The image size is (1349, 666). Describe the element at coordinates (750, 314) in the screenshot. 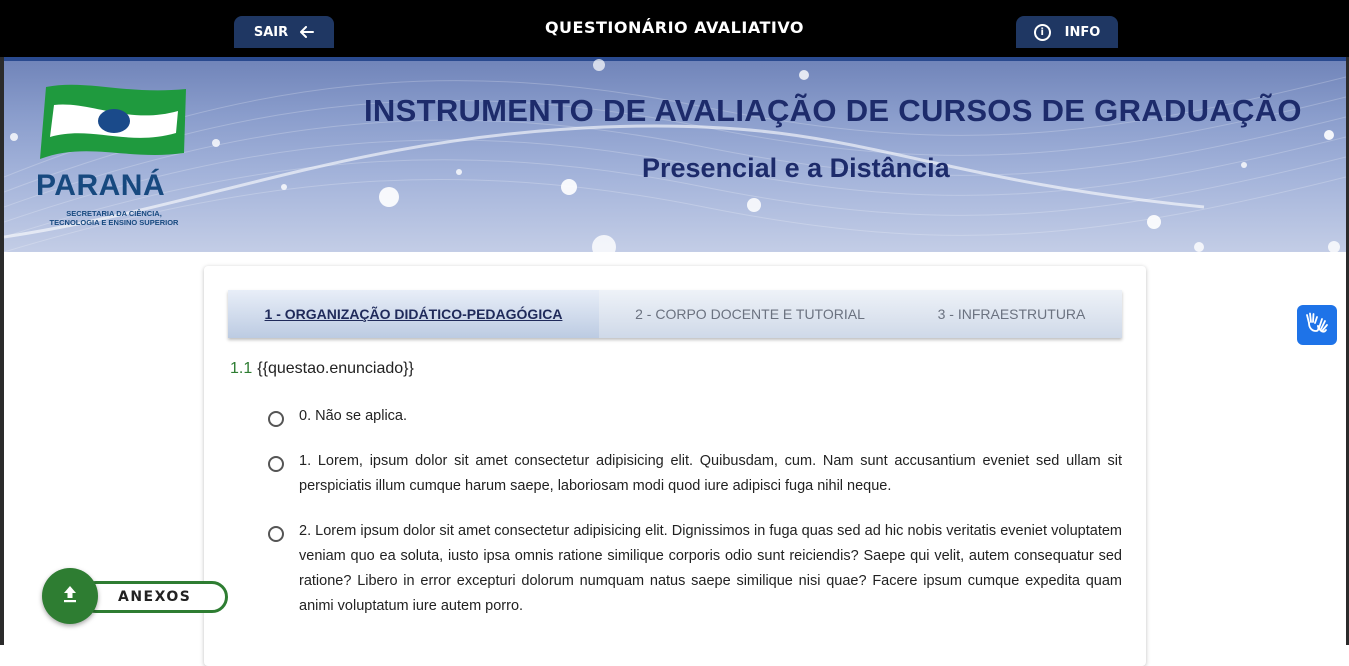

I see `tab-corpo-docente-tutorial: 2 - CORPO DOCENTE E TUTORIAL` at that location.